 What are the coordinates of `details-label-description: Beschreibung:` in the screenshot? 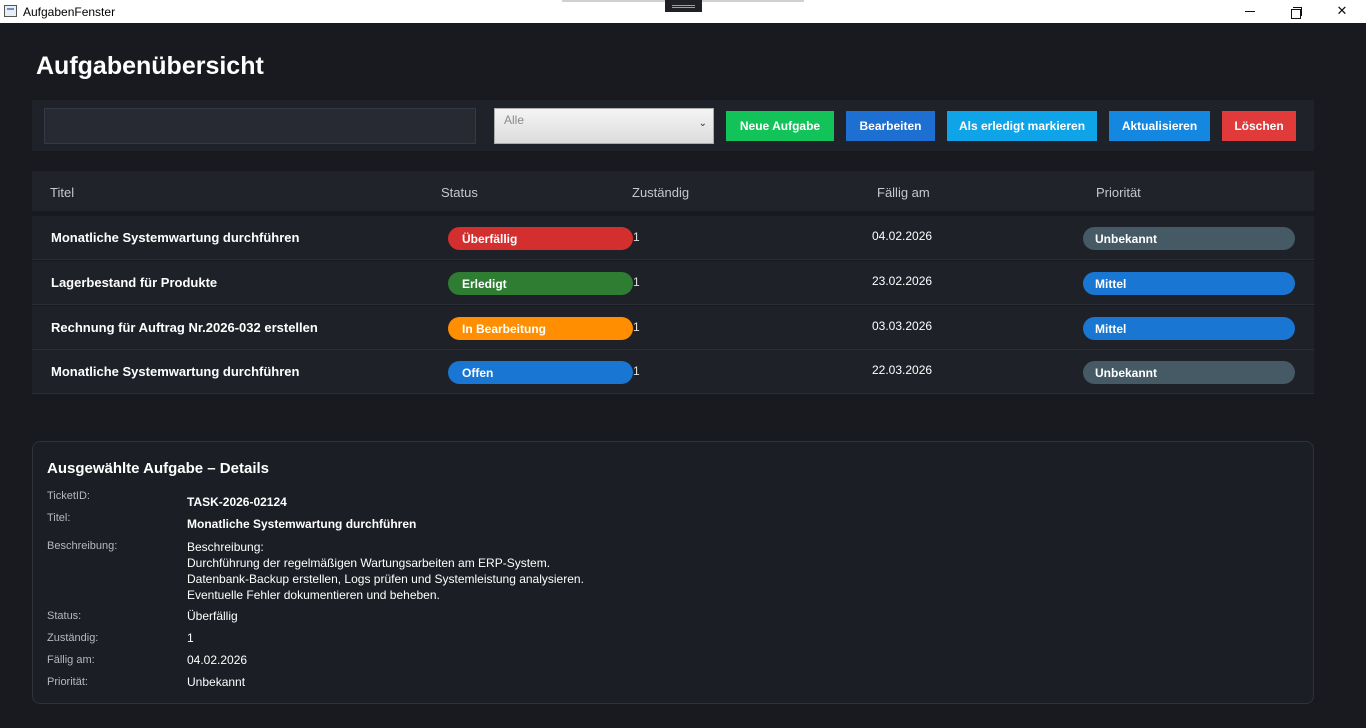 It's located at (82, 546).